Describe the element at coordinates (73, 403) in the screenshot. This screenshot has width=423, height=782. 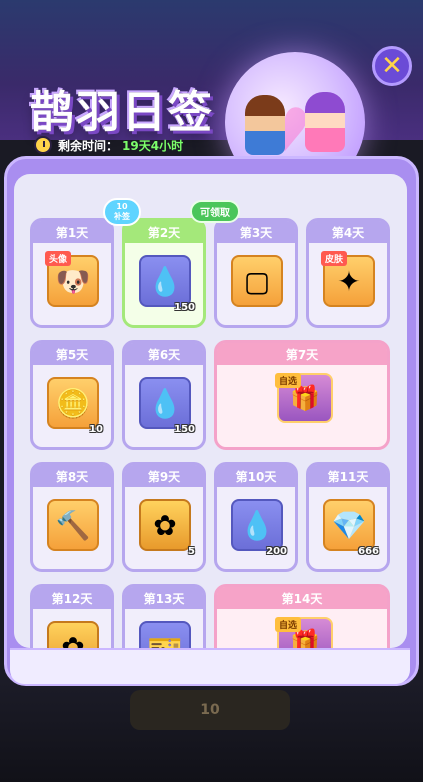
I see `gold-token-icon: 🪙` at that location.